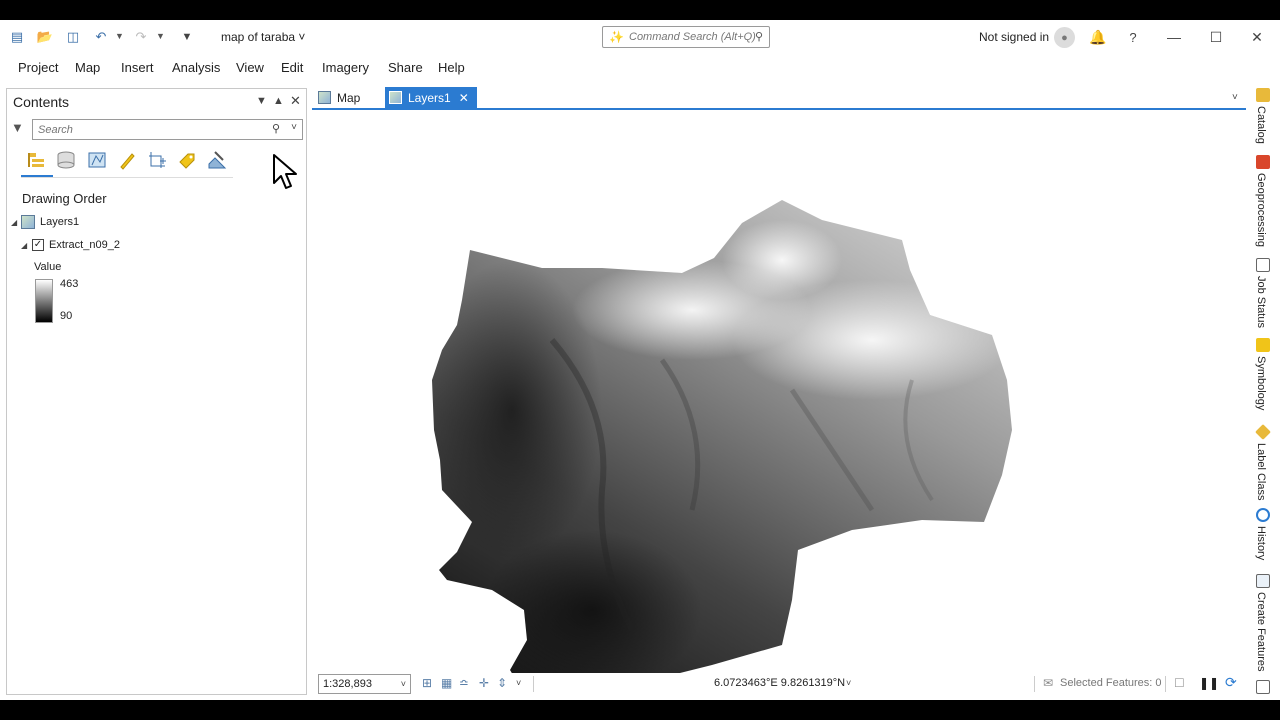  What do you see at coordinates (1209, 683) in the screenshot?
I see `pause-drawing-icon: ❚❚` at bounding box center [1209, 683].